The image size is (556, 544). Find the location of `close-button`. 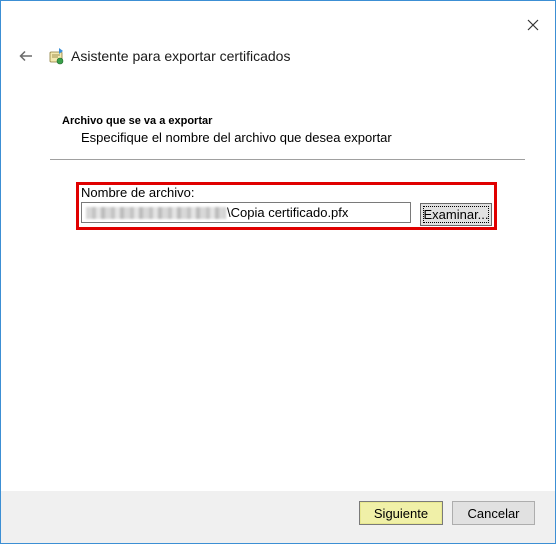

close-button is located at coordinates (533, 25).